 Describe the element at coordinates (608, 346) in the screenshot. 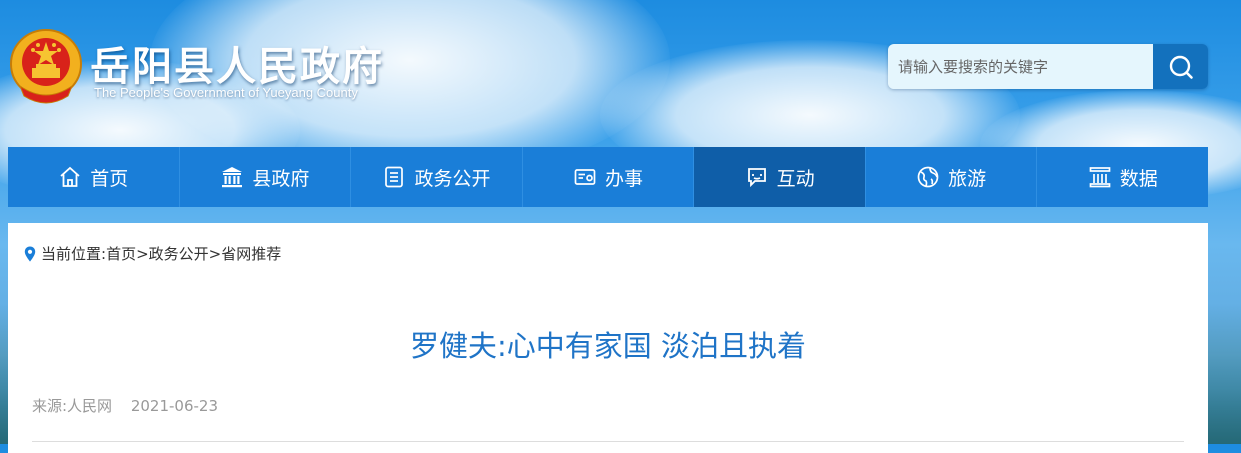

I see `article-title: 罗健夫:心中有家国 淡泊且执着` at that location.